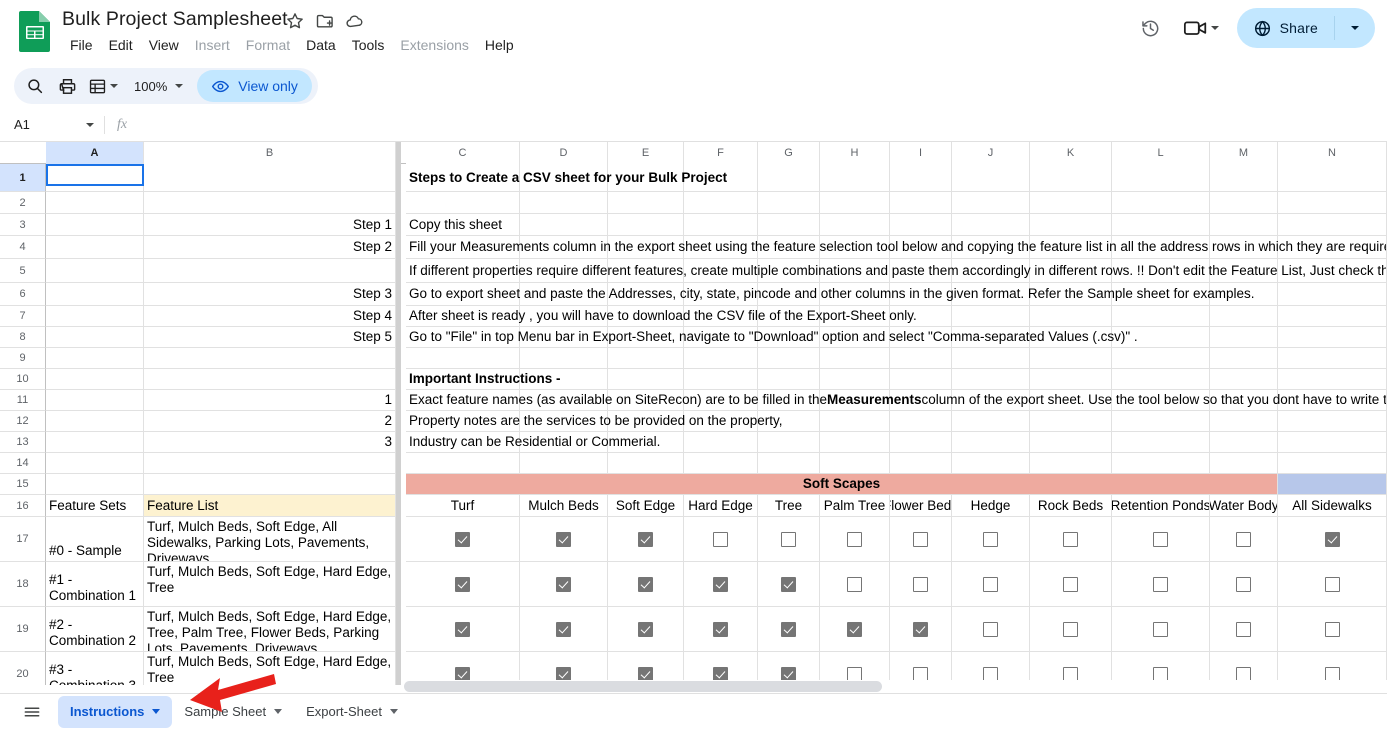 The width and height of the screenshot is (1387, 729). What do you see at coordinates (721, 358) in the screenshot?
I see `grid-cell-F9` at bounding box center [721, 358].